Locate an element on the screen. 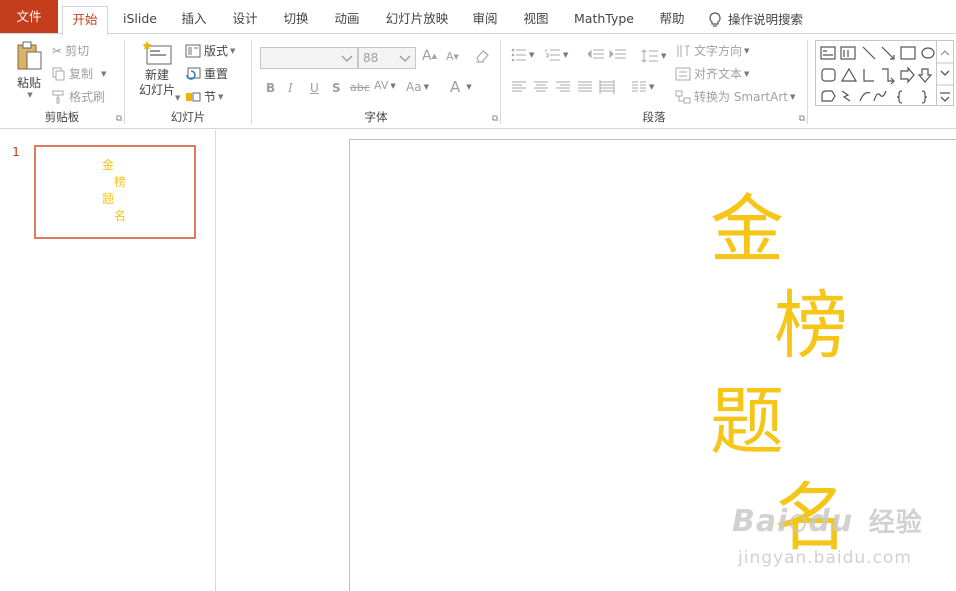  paste-label: 粘贴 is located at coordinates (28, 83).